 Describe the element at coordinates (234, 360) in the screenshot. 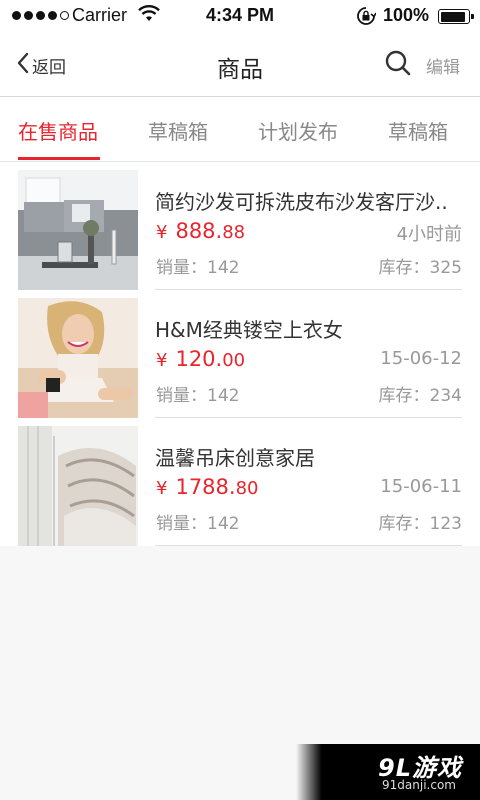

I see `price-cents: 00` at that location.